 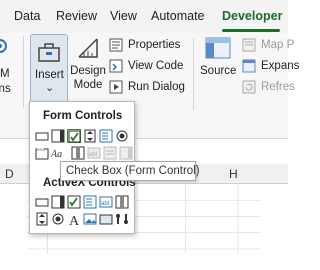 What do you see at coordinates (42, 202) in the screenshot?
I see `activex-command-button-icon` at bounding box center [42, 202].